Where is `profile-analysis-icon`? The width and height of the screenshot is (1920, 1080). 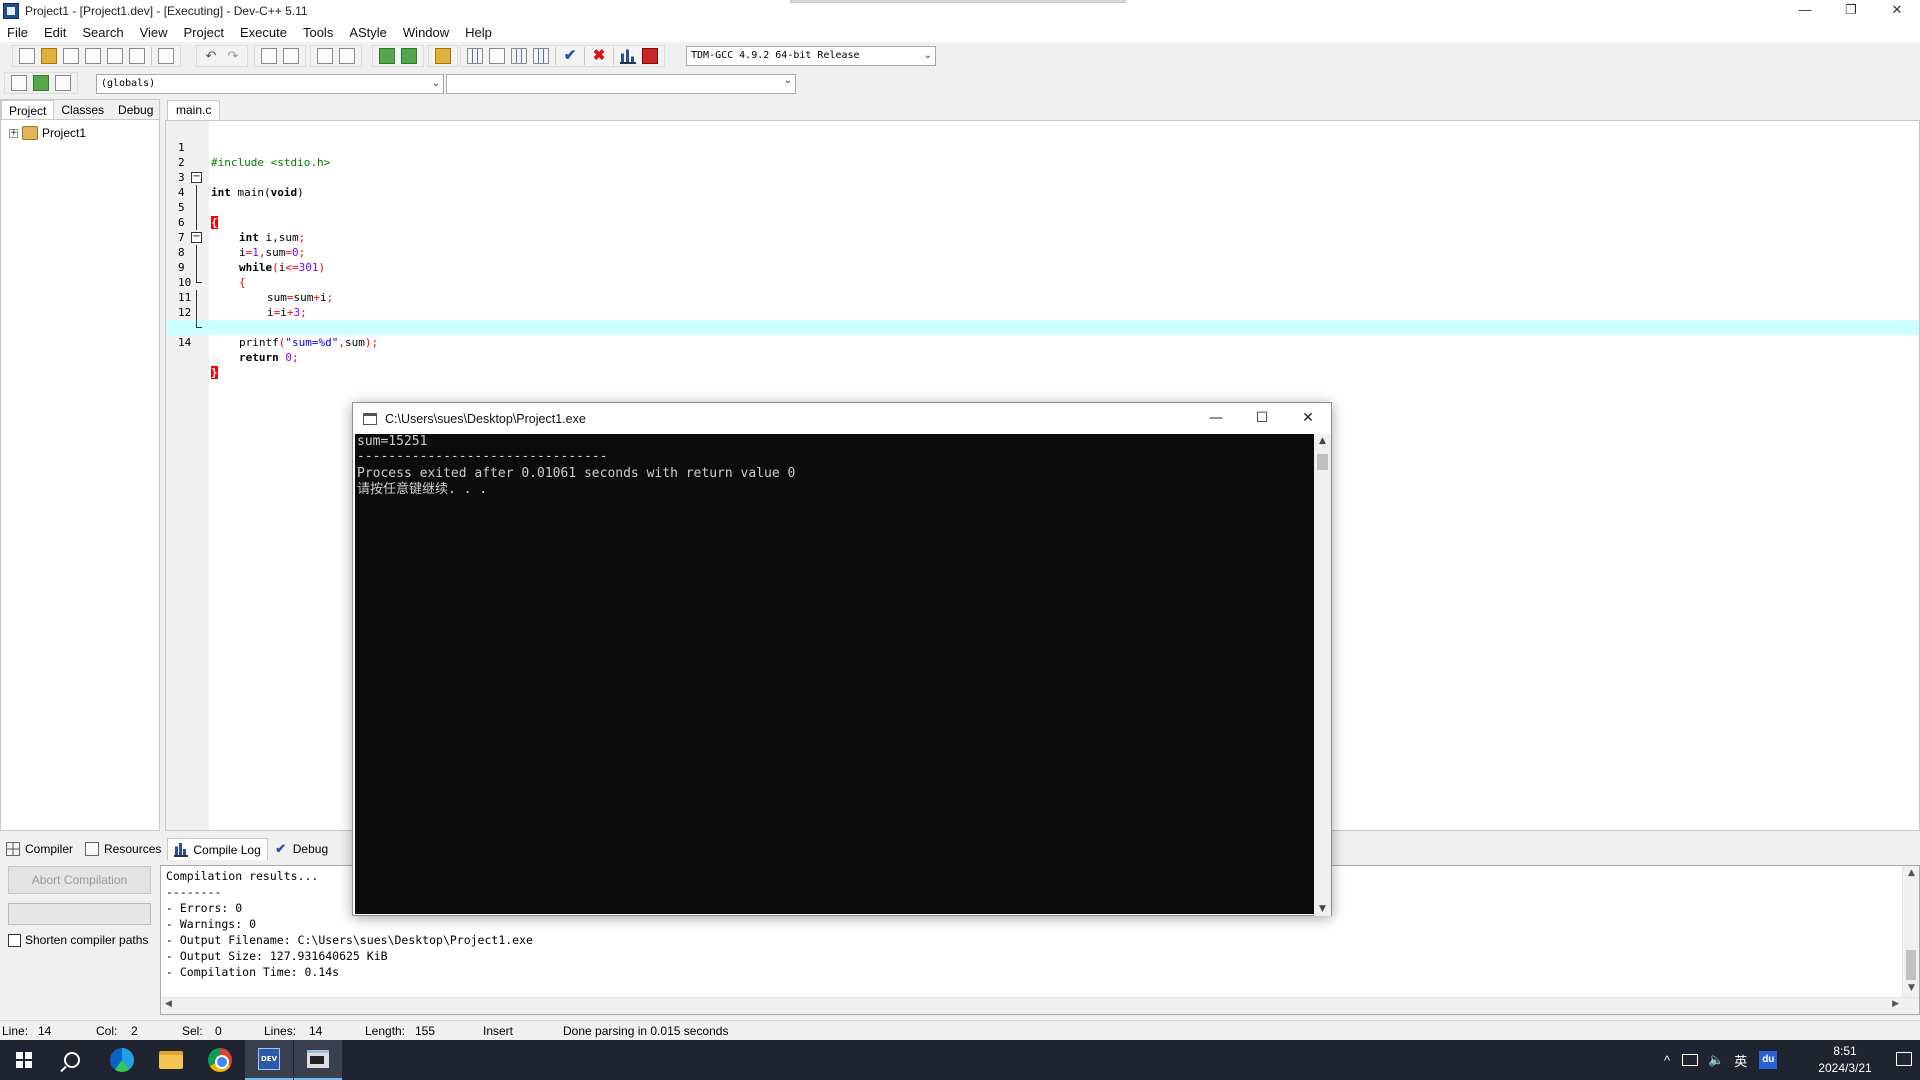 profile-analysis-icon is located at coordinates (628, 56).